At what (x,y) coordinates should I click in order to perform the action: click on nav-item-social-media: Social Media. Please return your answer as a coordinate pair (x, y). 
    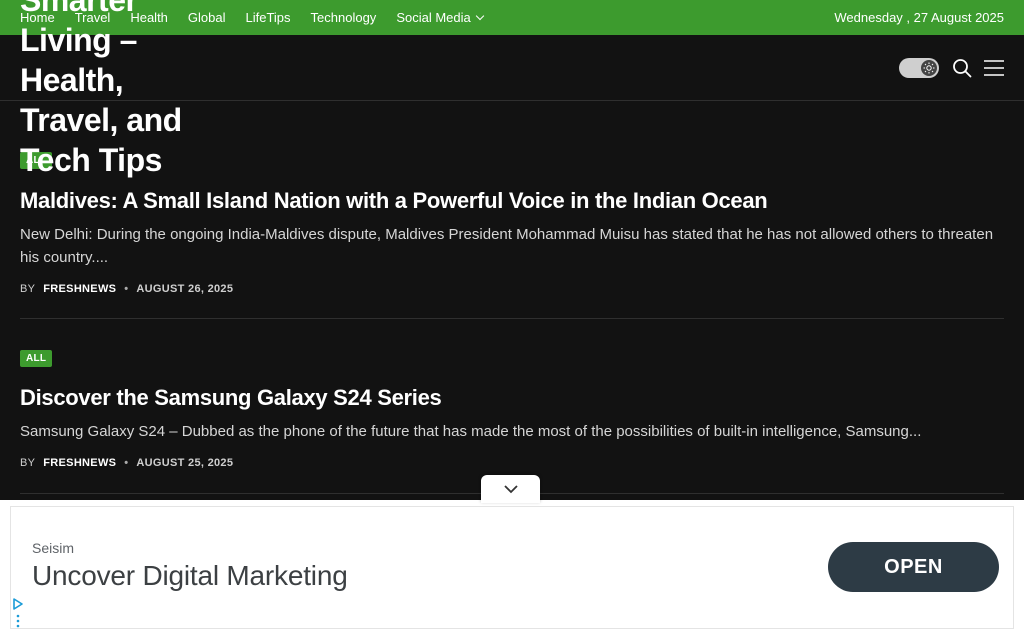
    Looking at the image, I should click on (440, 17).